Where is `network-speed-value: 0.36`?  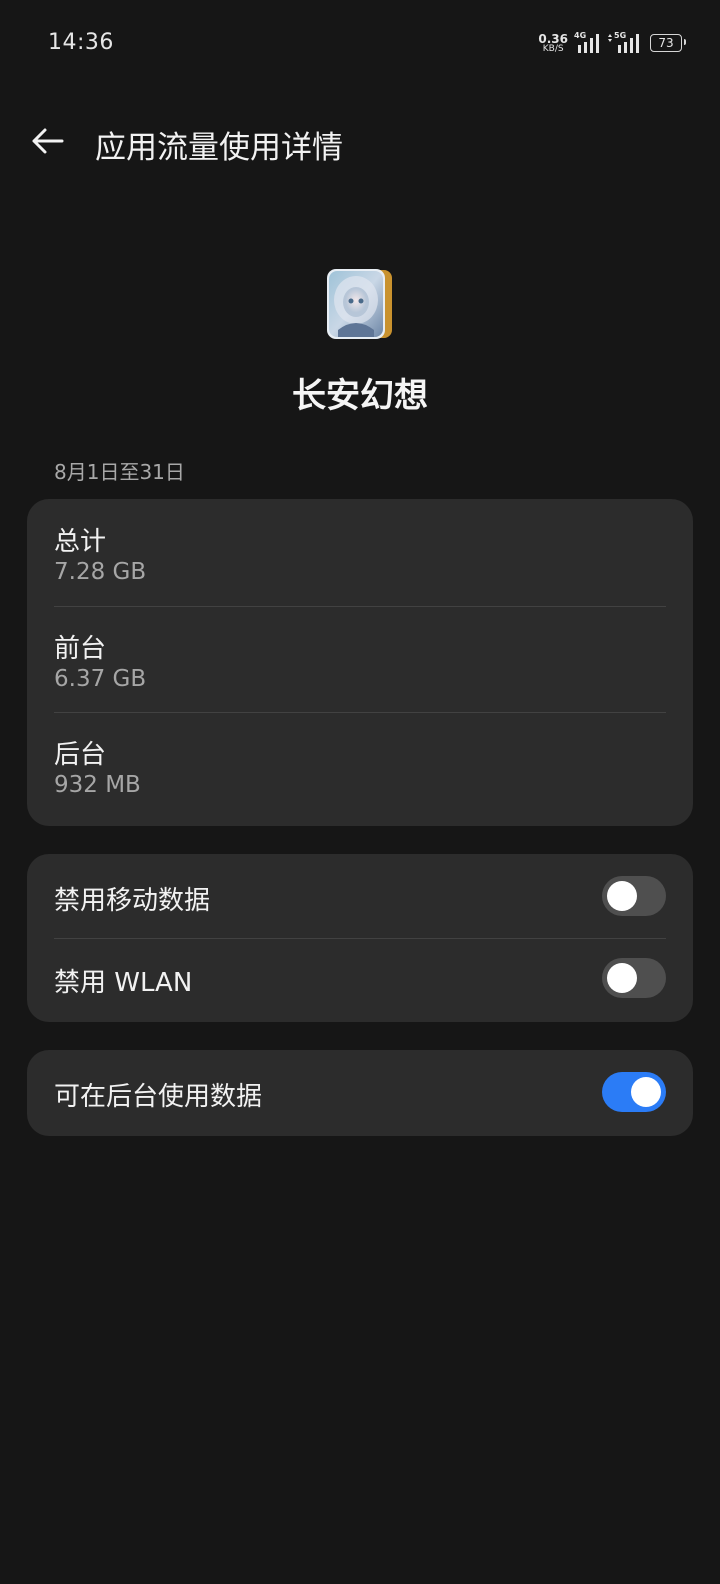 network-speed-value: 0.36 is located at coordinates (553, 38).